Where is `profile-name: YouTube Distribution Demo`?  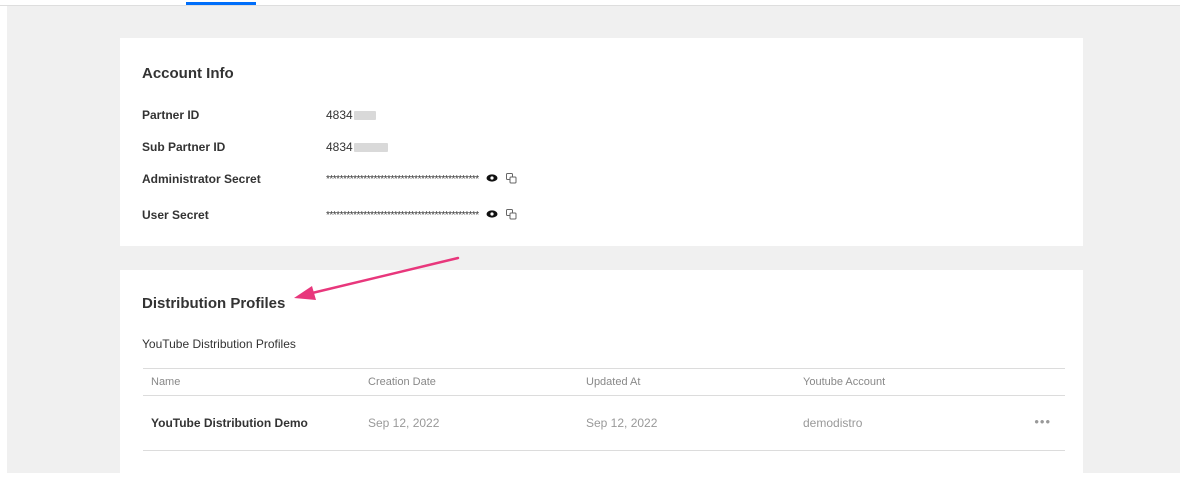
profile-name: YouTube Distribution Demo is located at coordinates (229, 423).